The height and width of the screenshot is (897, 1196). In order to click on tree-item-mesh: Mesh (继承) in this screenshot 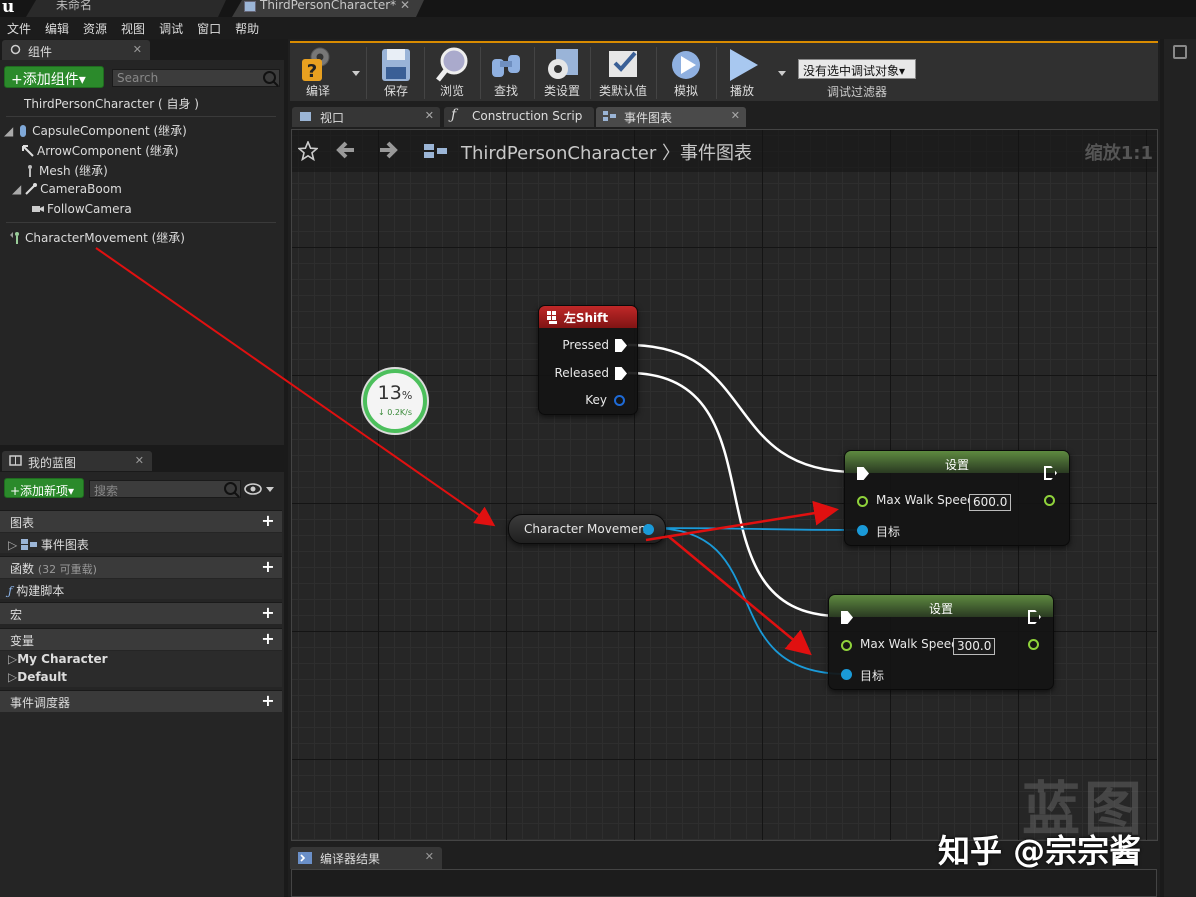, I will do `click(66, 170)`.